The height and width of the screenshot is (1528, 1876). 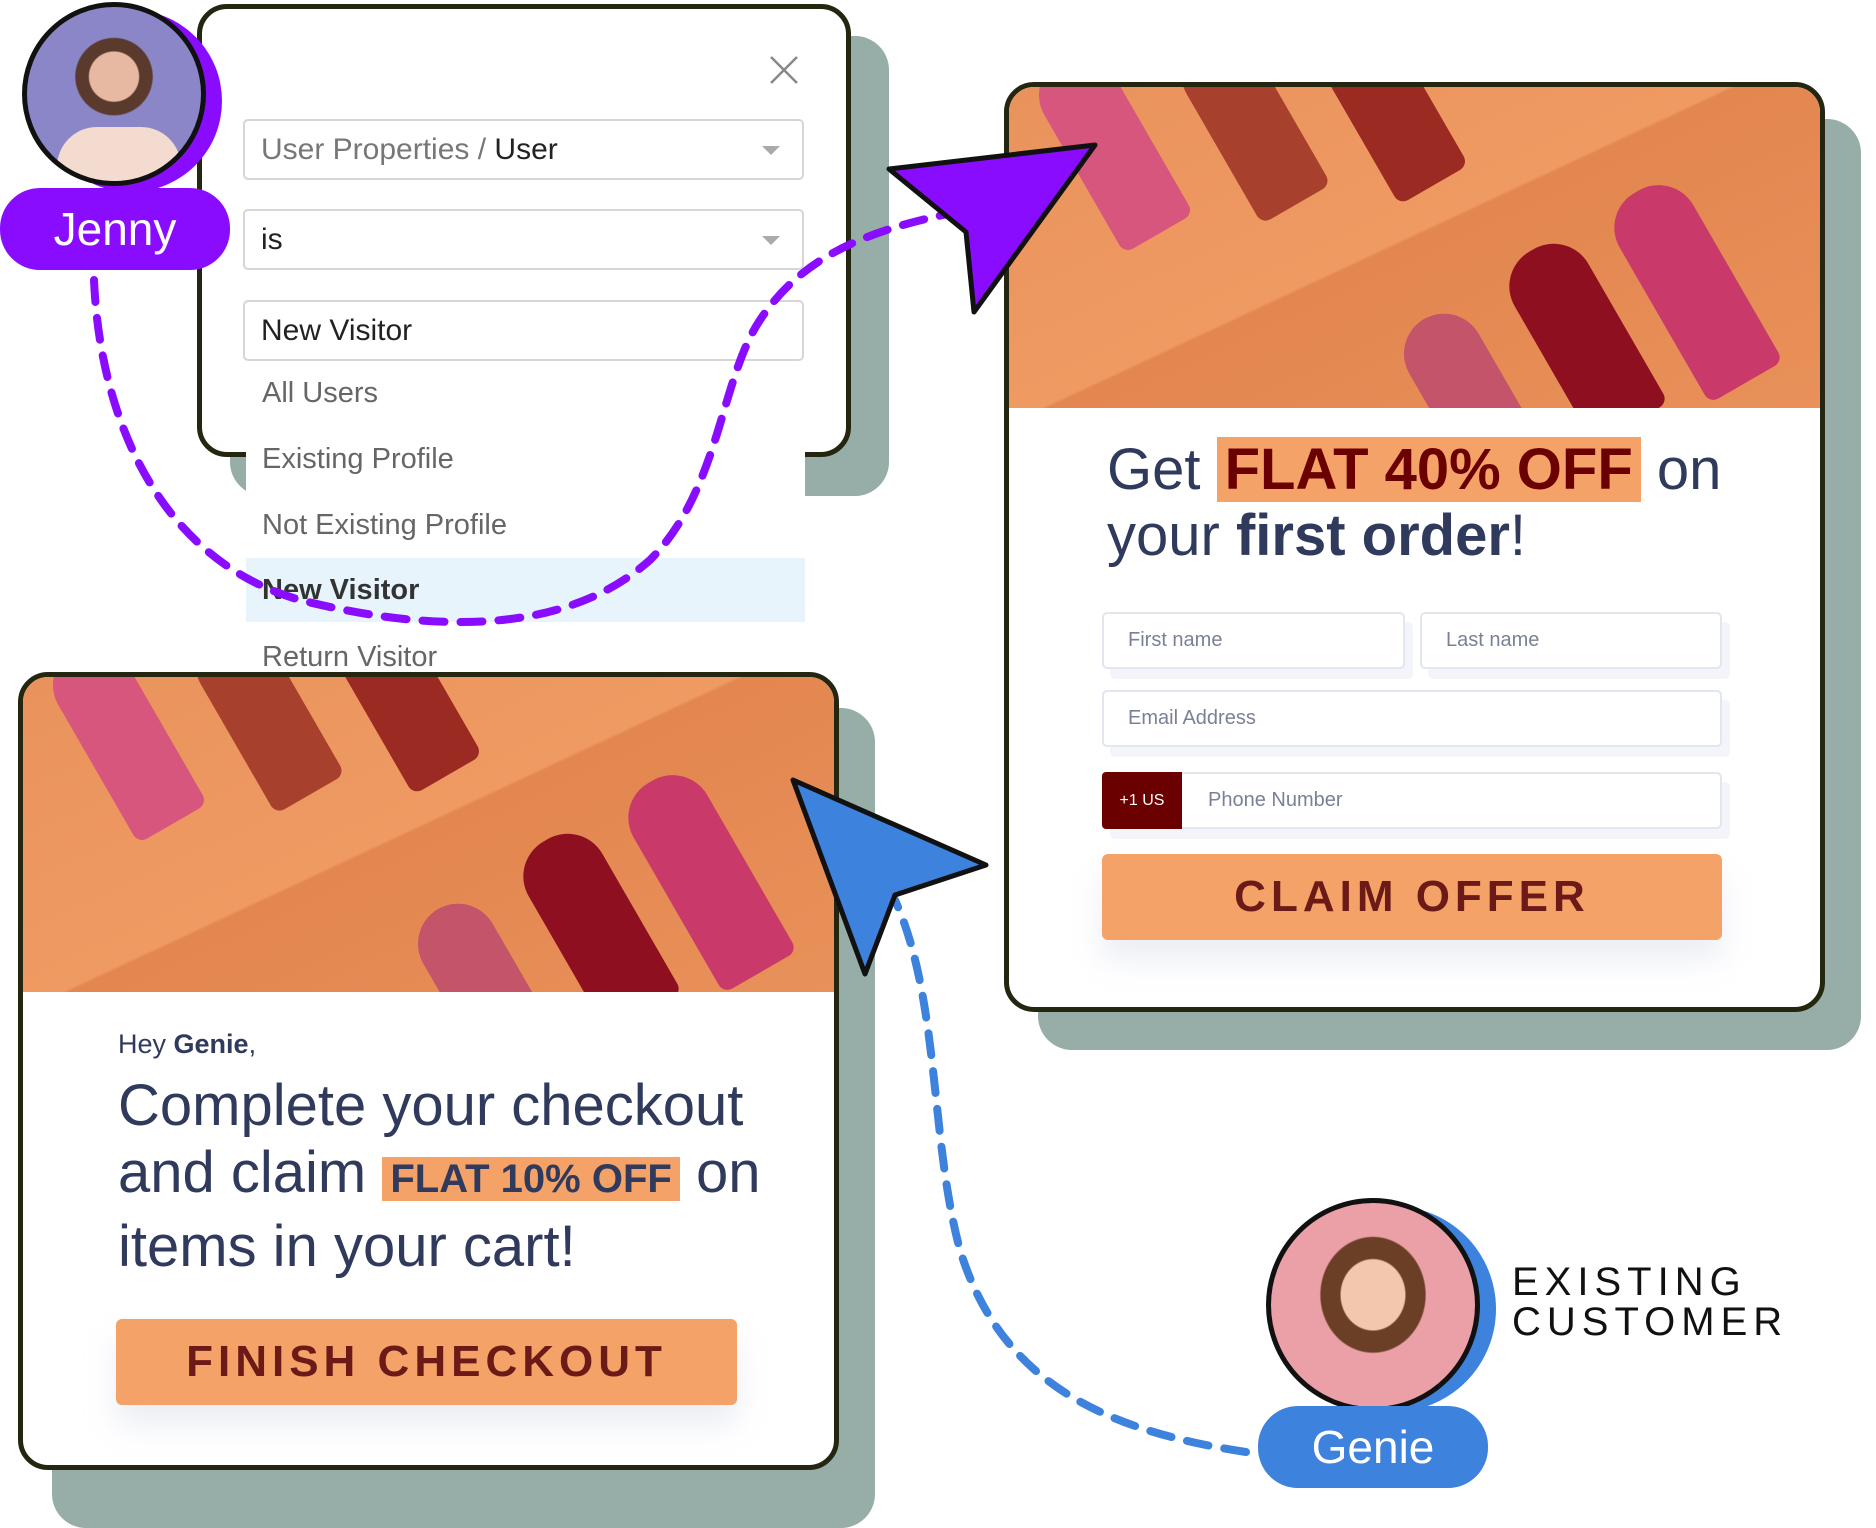 I want to click on jenny-label: Jenny, so click(x=115, y=229).